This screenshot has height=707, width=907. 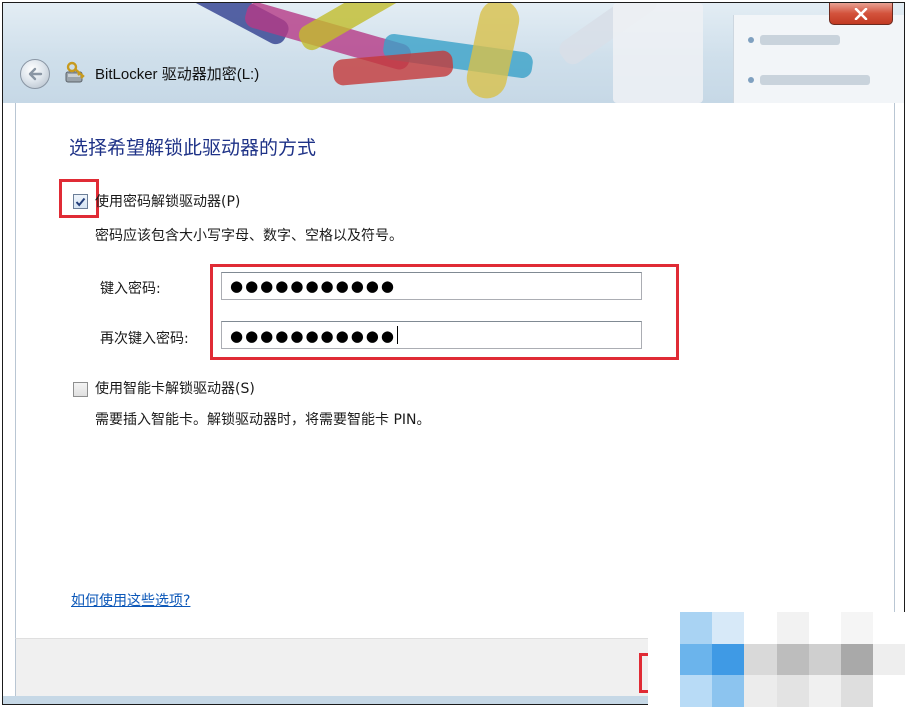 I want to click on background-window, so click(x=818, y=59).